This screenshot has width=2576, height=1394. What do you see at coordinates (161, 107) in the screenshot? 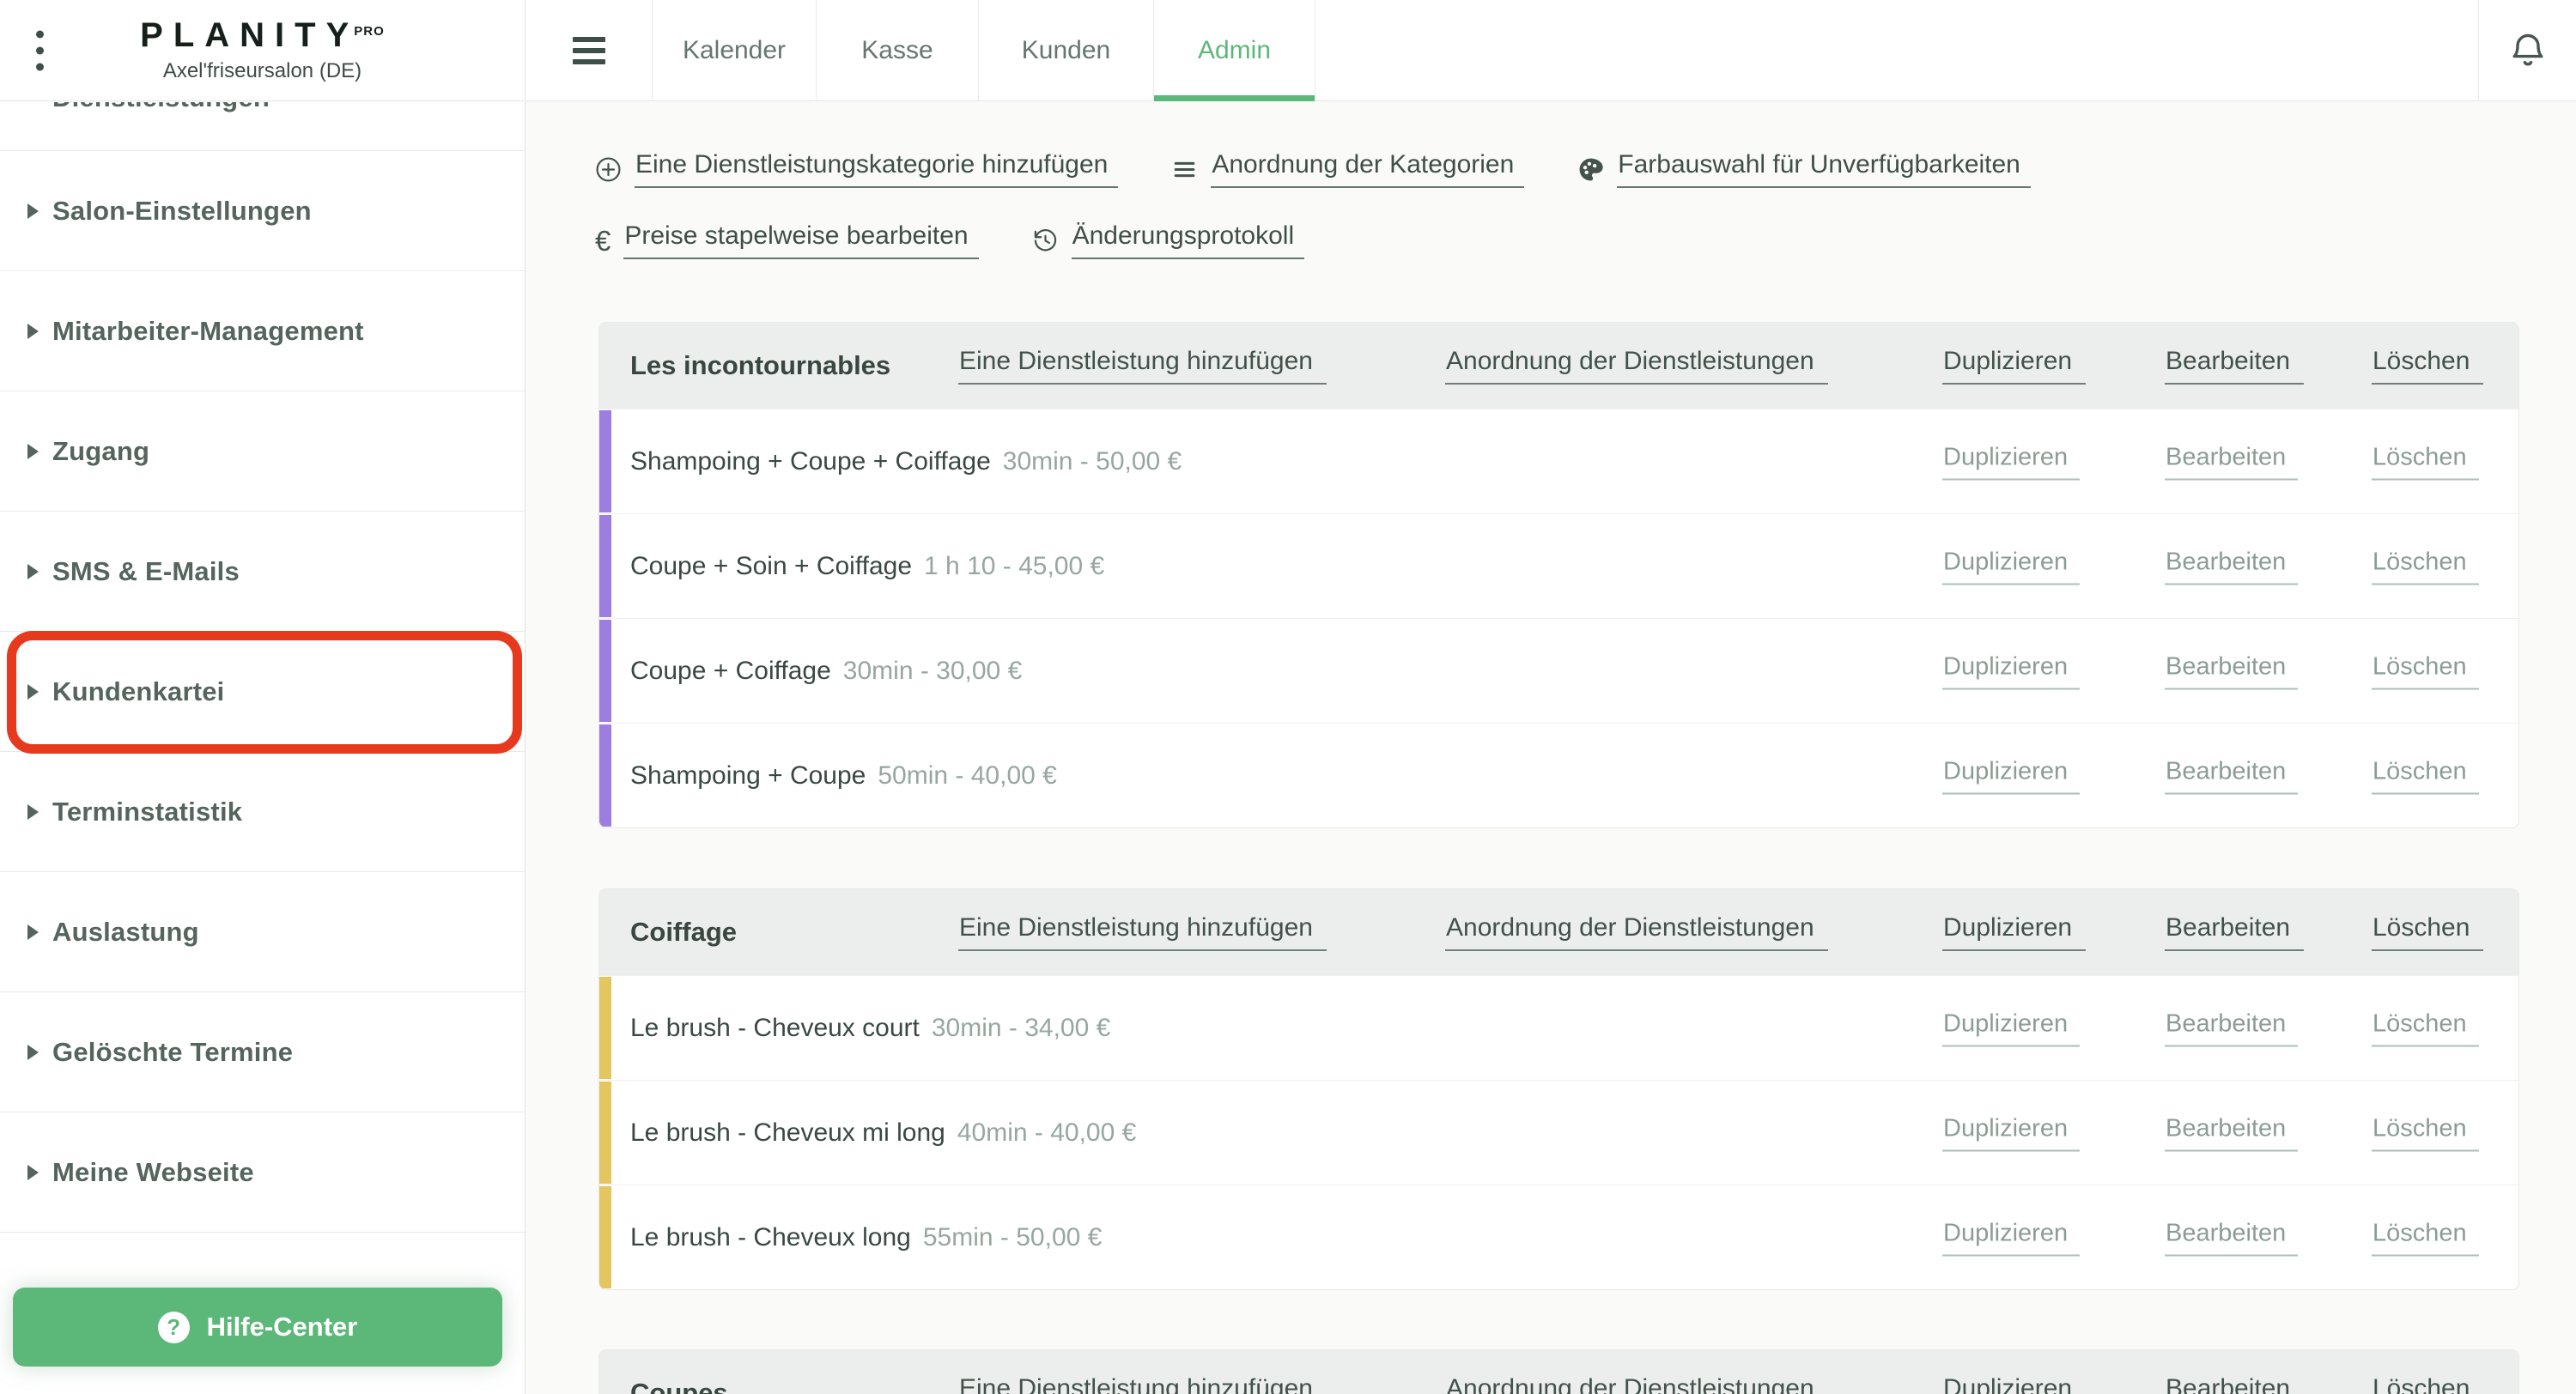
I see `sidebar-item-label: Dienstleistungen` at bounding box center [161, 107].